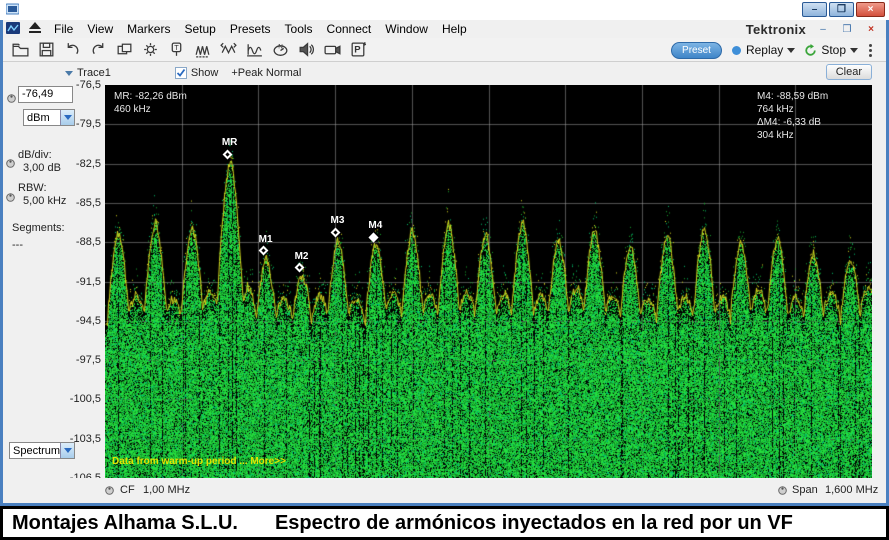  What do you see at coordinates (444, 50) in the screenshot?
I see `toolbar: T N P Preset Replay Stop` at bounding box center [444, 50].